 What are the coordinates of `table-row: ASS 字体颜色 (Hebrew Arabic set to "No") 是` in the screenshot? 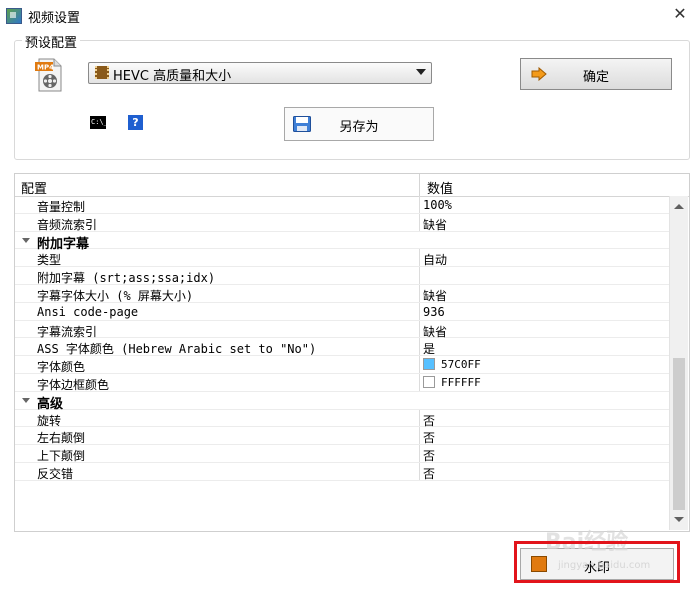 It's located at (342, 347).